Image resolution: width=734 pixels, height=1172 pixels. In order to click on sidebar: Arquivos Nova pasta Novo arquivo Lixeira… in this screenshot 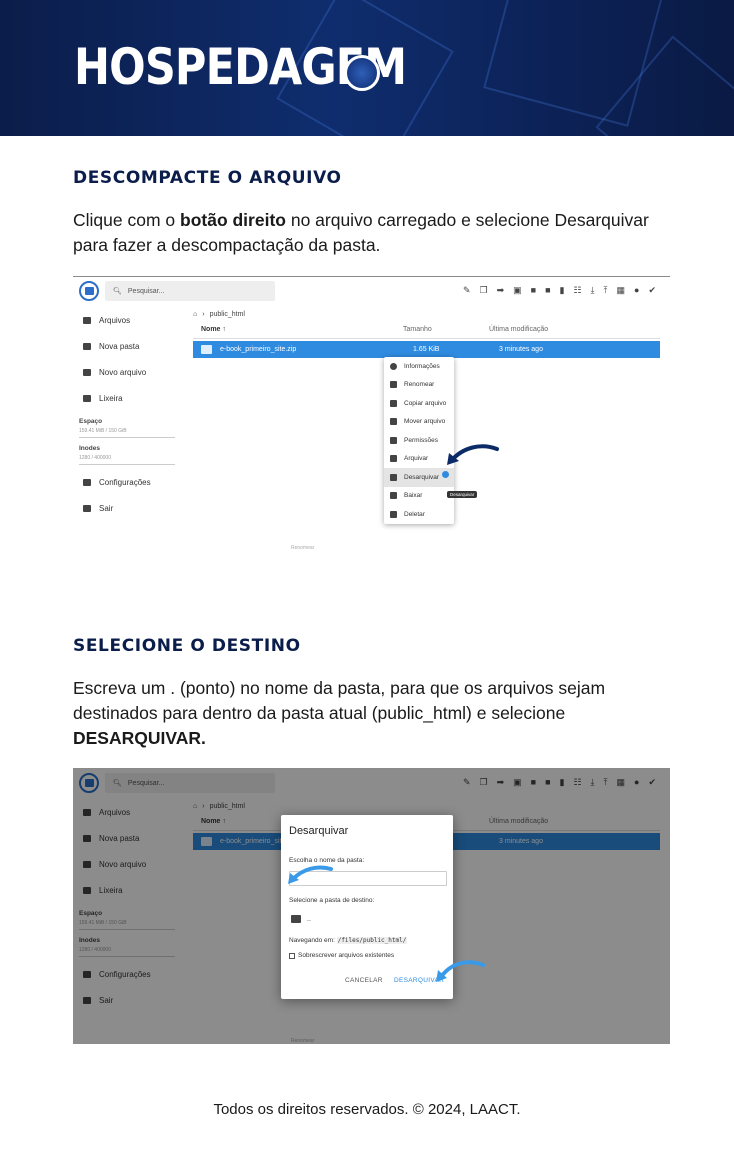, I will do `click(128, 429)`.